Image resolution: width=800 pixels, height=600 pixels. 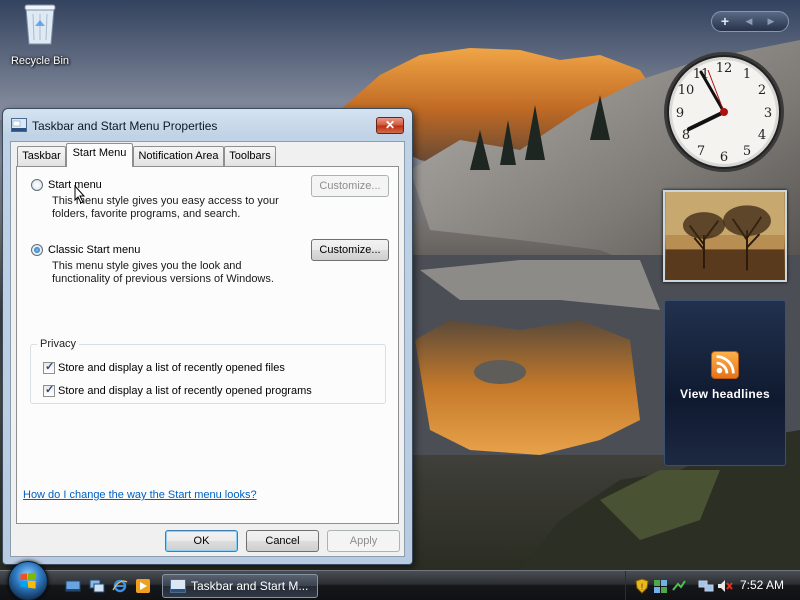 I want to click on security-shield-icon: !, so click(x=642, y=586).